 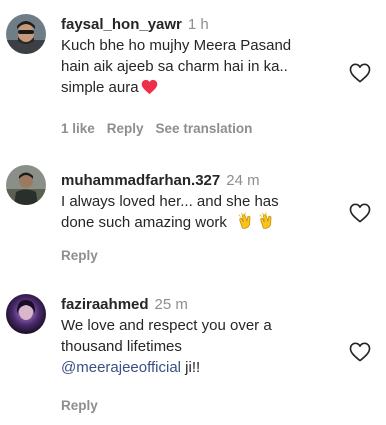 What do you see at coordinates (144, 222) in the screenshot?
I see `comment-text-line-content: done such amazing work` at bounding box center [144, 222].